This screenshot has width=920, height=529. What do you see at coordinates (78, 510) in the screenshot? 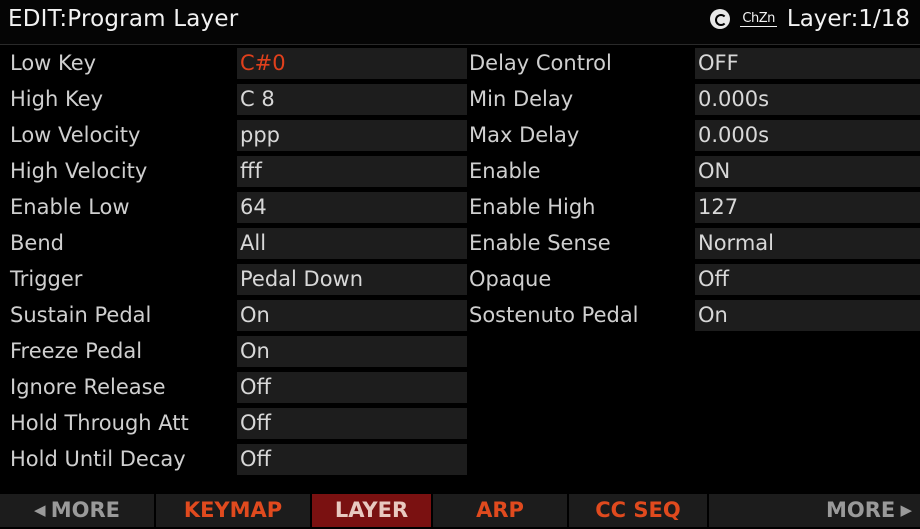
I see `more-left-button: MORE` at bounding box center [78, 510].